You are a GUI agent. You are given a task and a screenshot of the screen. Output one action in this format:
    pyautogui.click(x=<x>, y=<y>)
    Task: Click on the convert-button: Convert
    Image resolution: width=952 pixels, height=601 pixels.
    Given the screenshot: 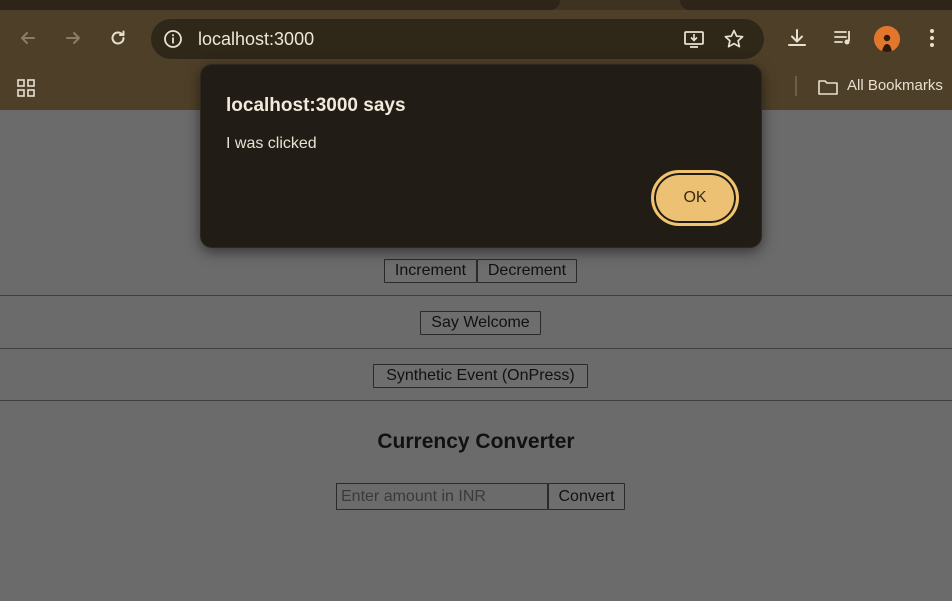 What is the action you would take?
    pyautogui.click(x=586, y=496)
    